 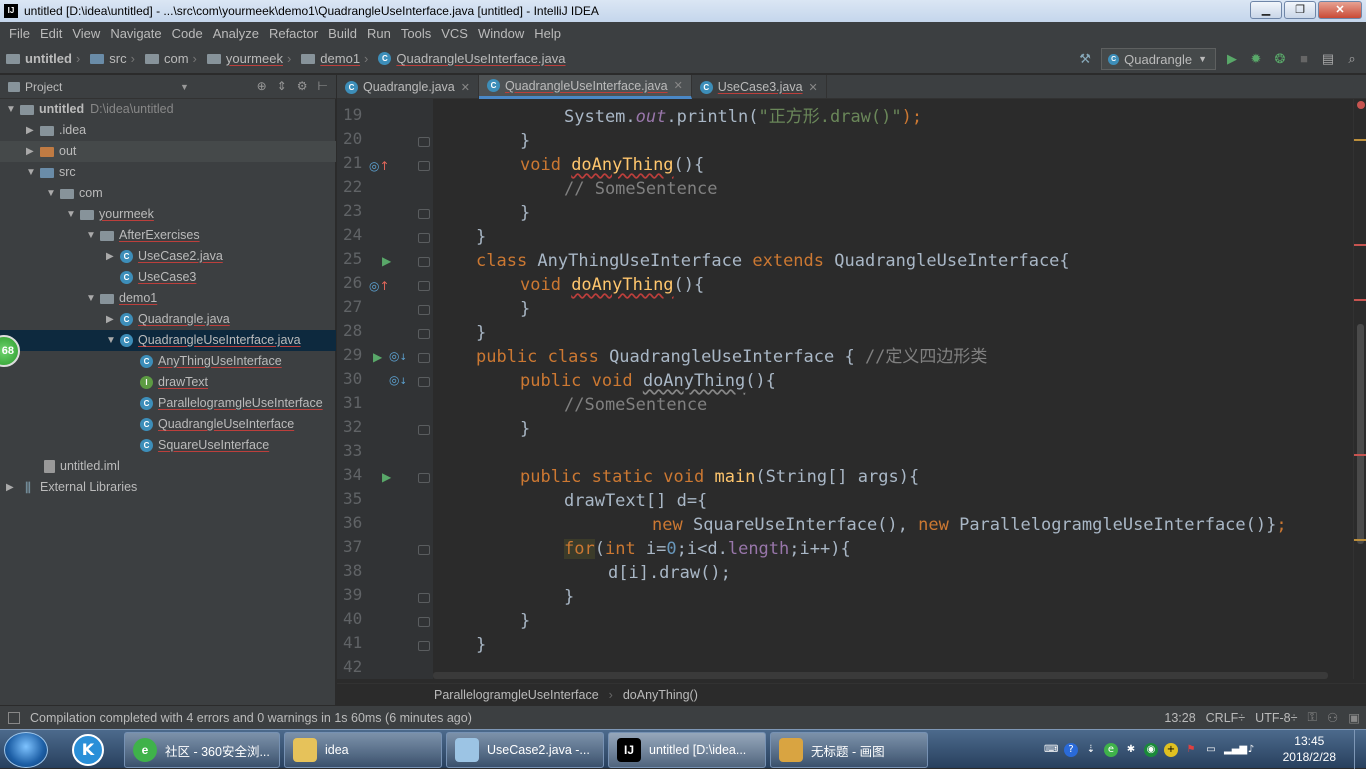 What do you see at coordinates (90, 109) in the screenshot?
I see `tree-item-untitled: ▼ untitled D:\idea\untitled` at bounding box center [90, 109].